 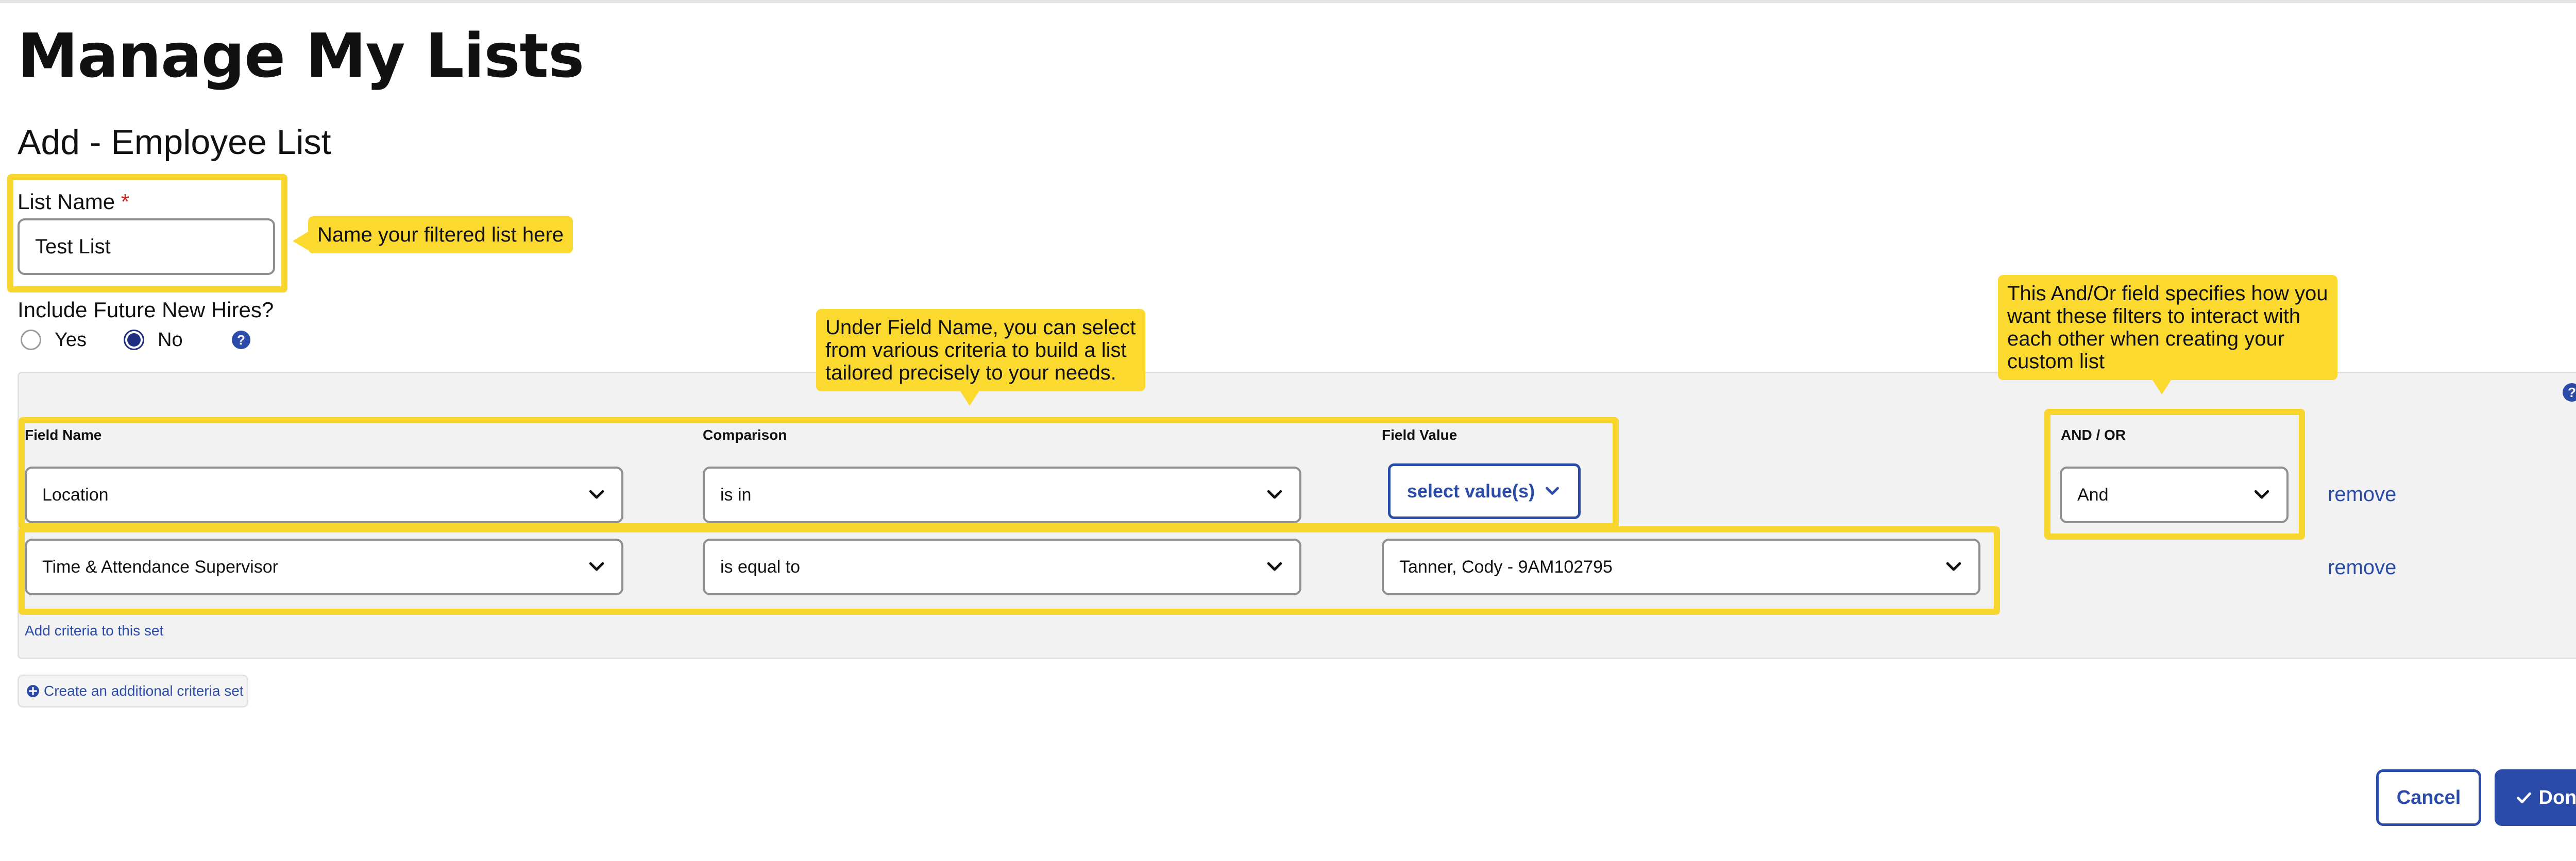 I want to click on done-button: Done, so click(x=2535, y=797).